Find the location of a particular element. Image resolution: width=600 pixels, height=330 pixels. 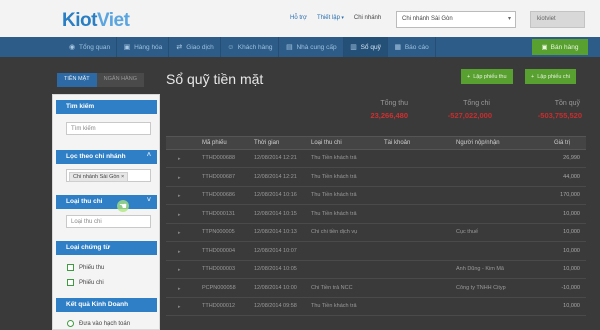

user-icon: ☺ is located at coordinates (231, 47).